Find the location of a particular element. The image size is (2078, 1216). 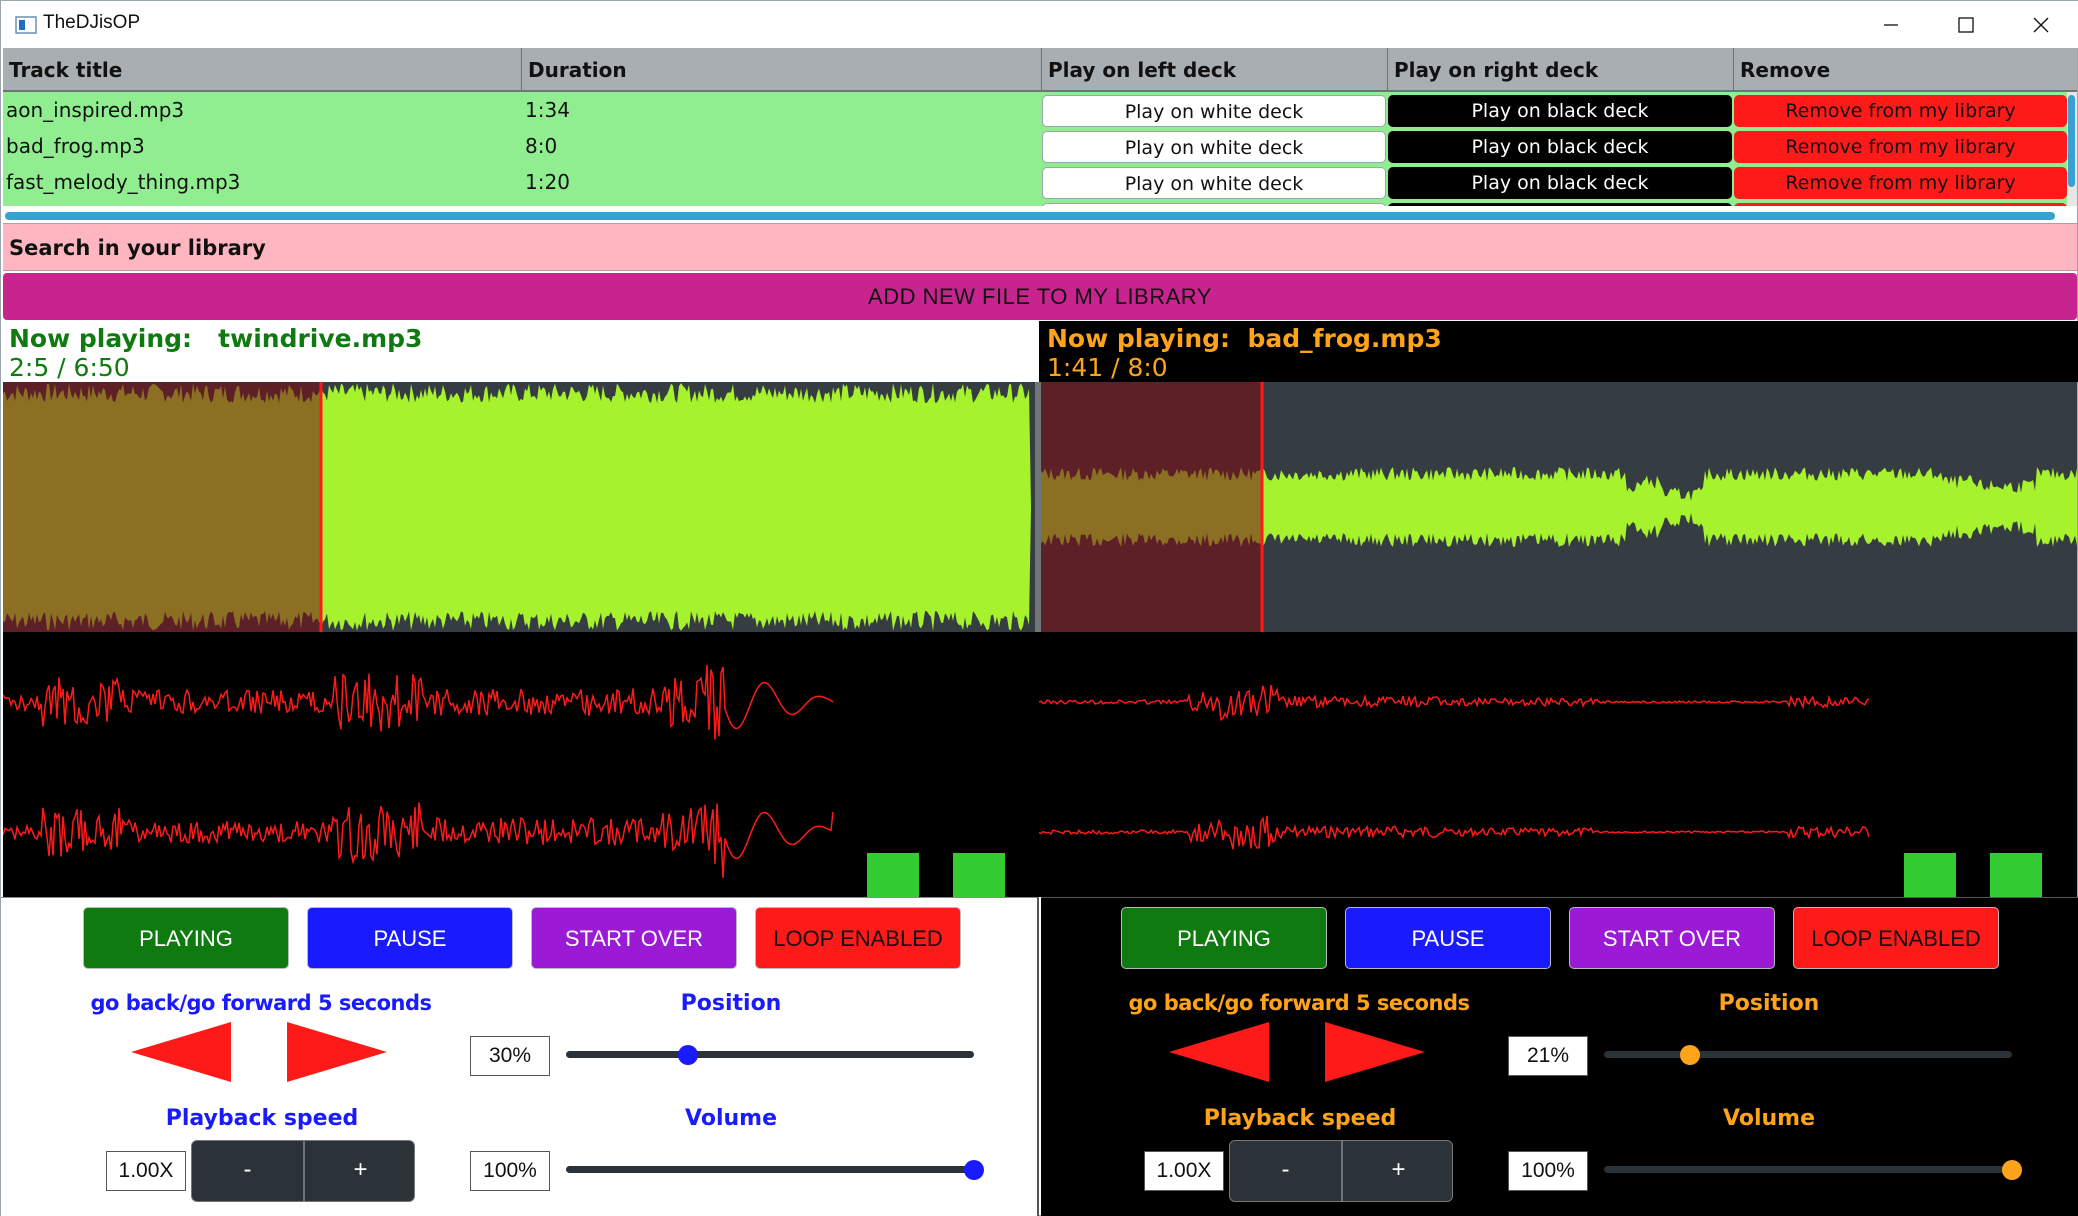

position-value: 30% is located at coordinates (510, 1056).